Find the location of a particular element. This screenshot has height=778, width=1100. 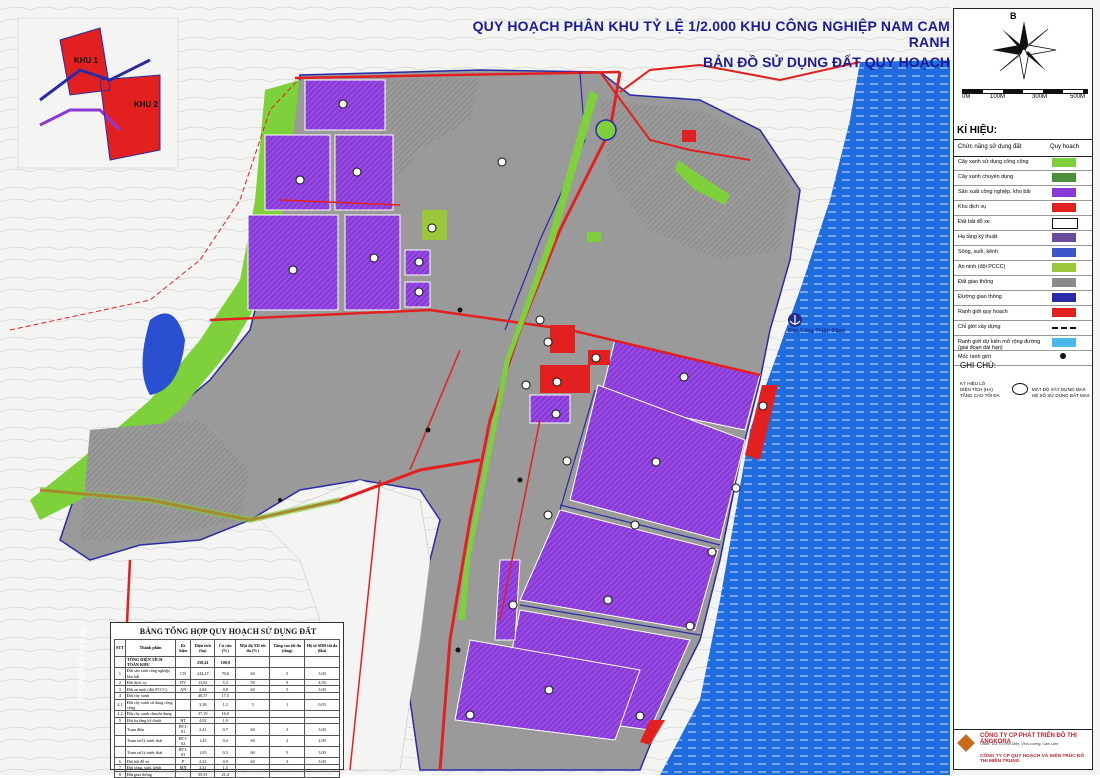

note-line: MẬT ĐỘ XÂY DỰNG MAX is located at coordinates (1059, 389).